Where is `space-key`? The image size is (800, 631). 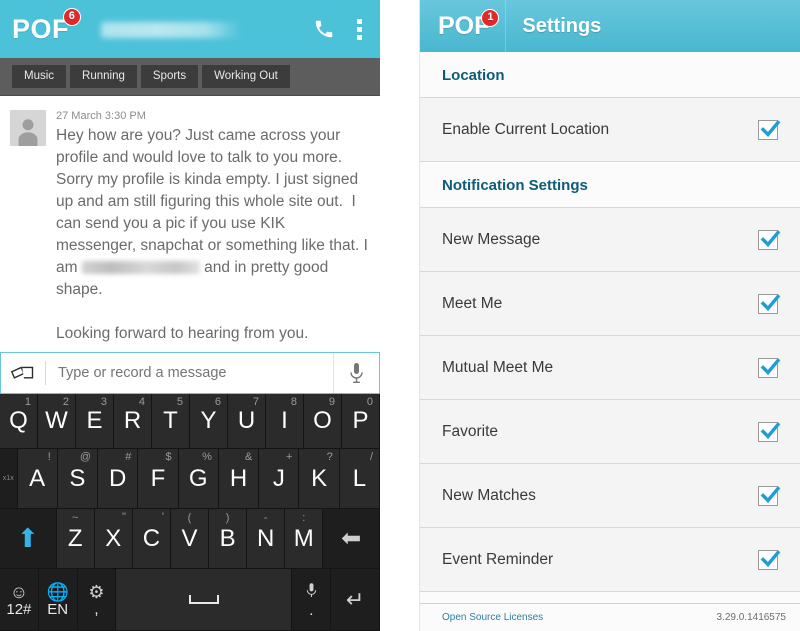 space-key is located at coordinates (204, 600).